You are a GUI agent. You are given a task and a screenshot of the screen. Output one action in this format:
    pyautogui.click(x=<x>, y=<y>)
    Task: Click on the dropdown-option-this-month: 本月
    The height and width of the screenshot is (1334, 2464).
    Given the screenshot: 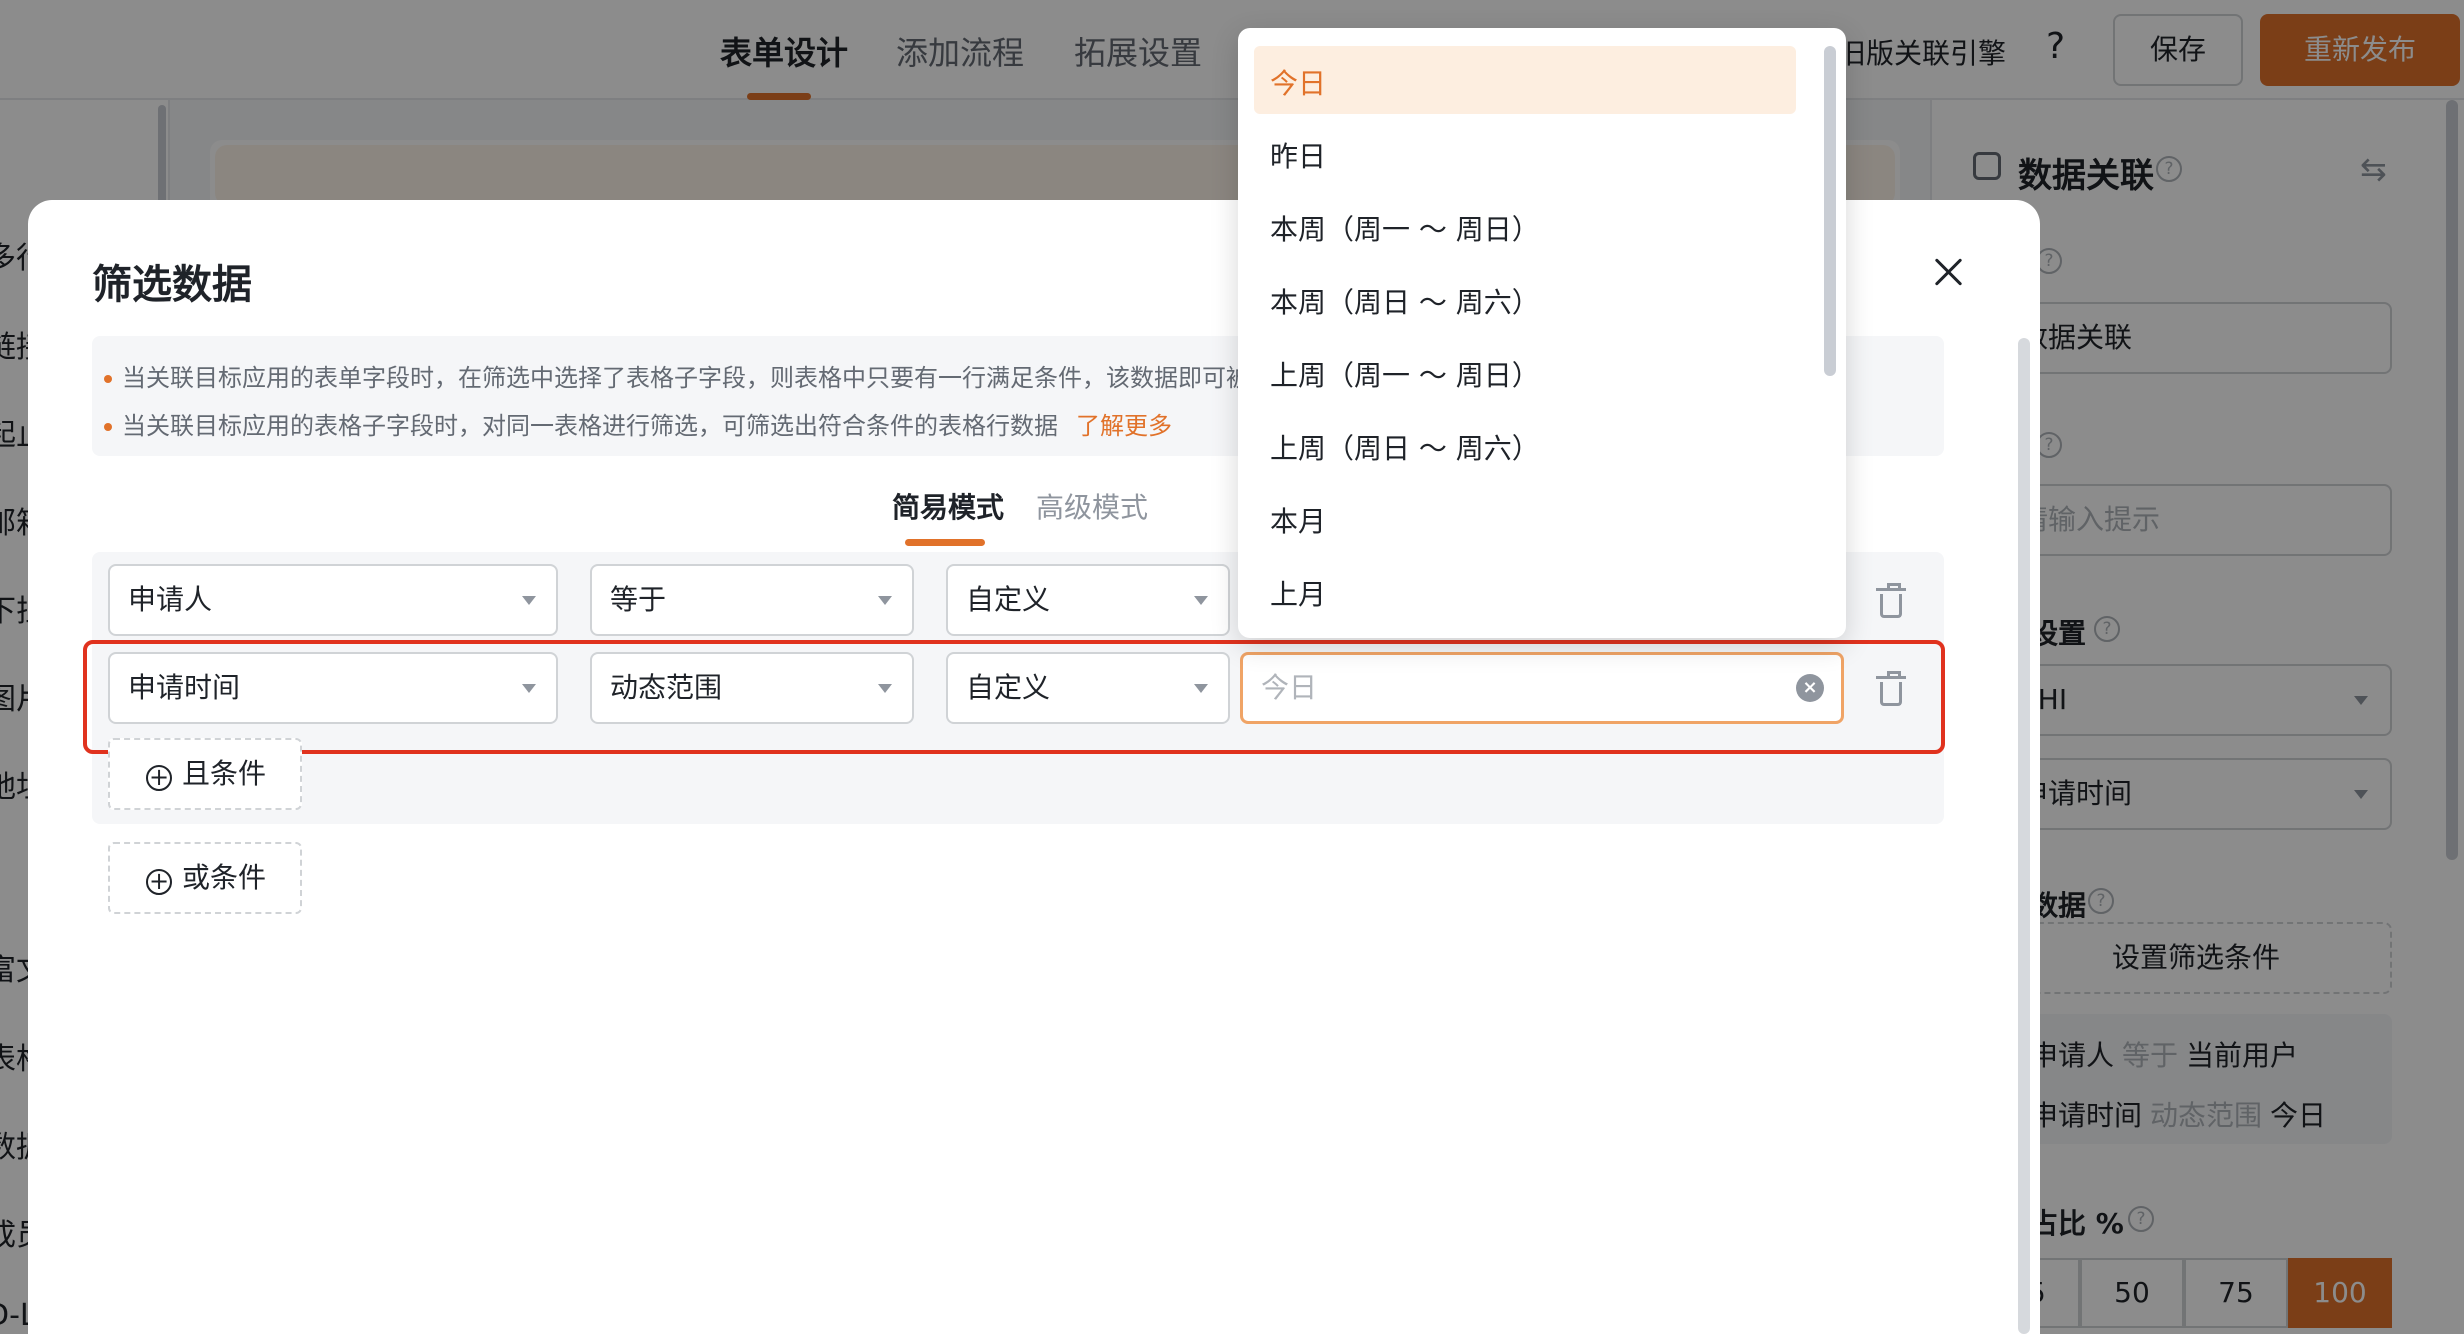 What is the action you would take?
    pyautogui.click(x=1298, y=520)
    